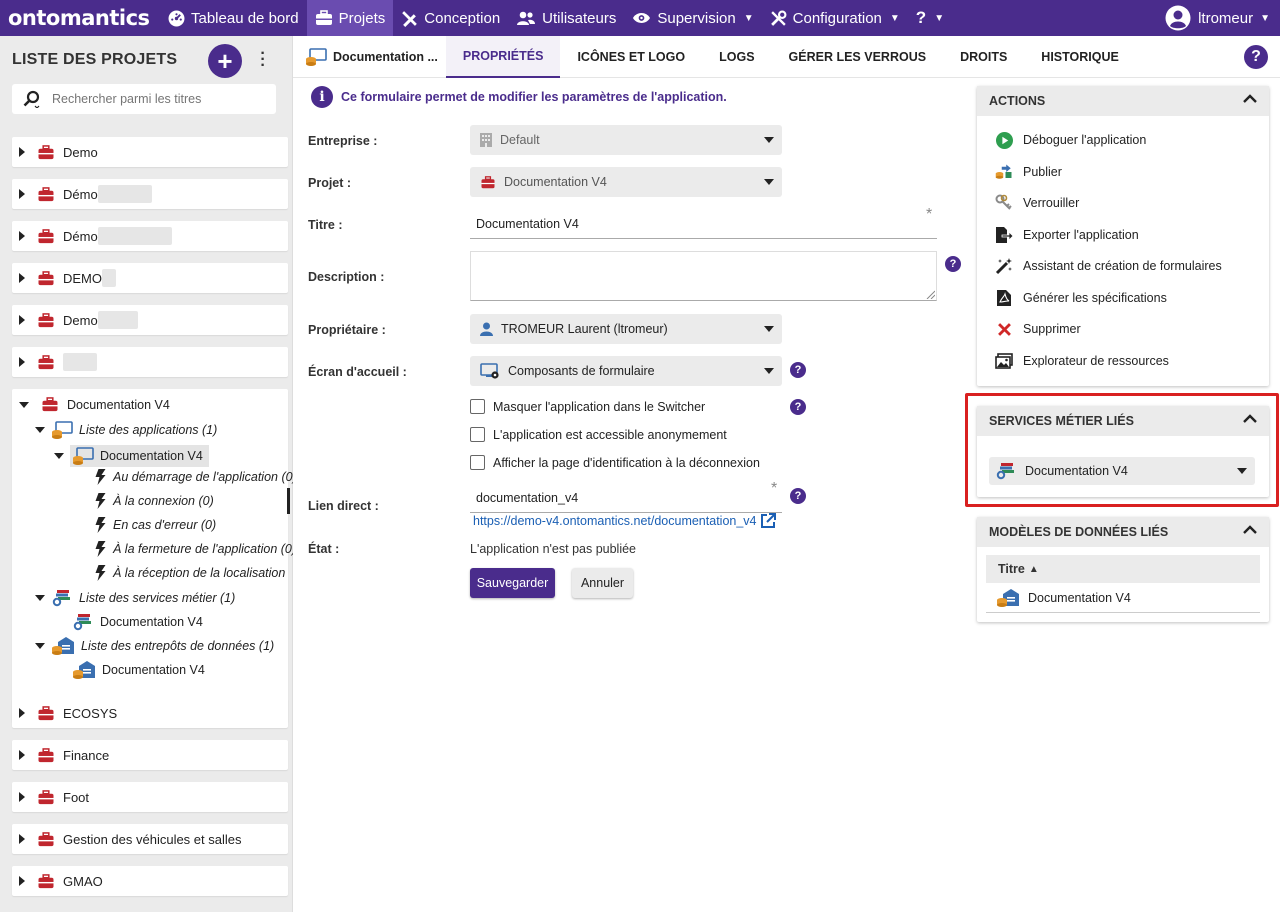 This screenshot has height=912, width=1280. What do you see at coordinates (626, 329) in the screenshot?
I see `owner-select: TROMEUR Laurent (ltromeur)` at bounding box center [626, 329].